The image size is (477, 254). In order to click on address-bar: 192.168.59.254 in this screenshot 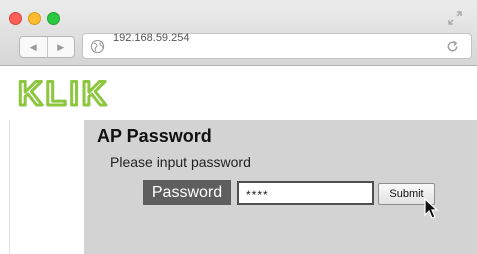, I will do `click(277, 45)`.